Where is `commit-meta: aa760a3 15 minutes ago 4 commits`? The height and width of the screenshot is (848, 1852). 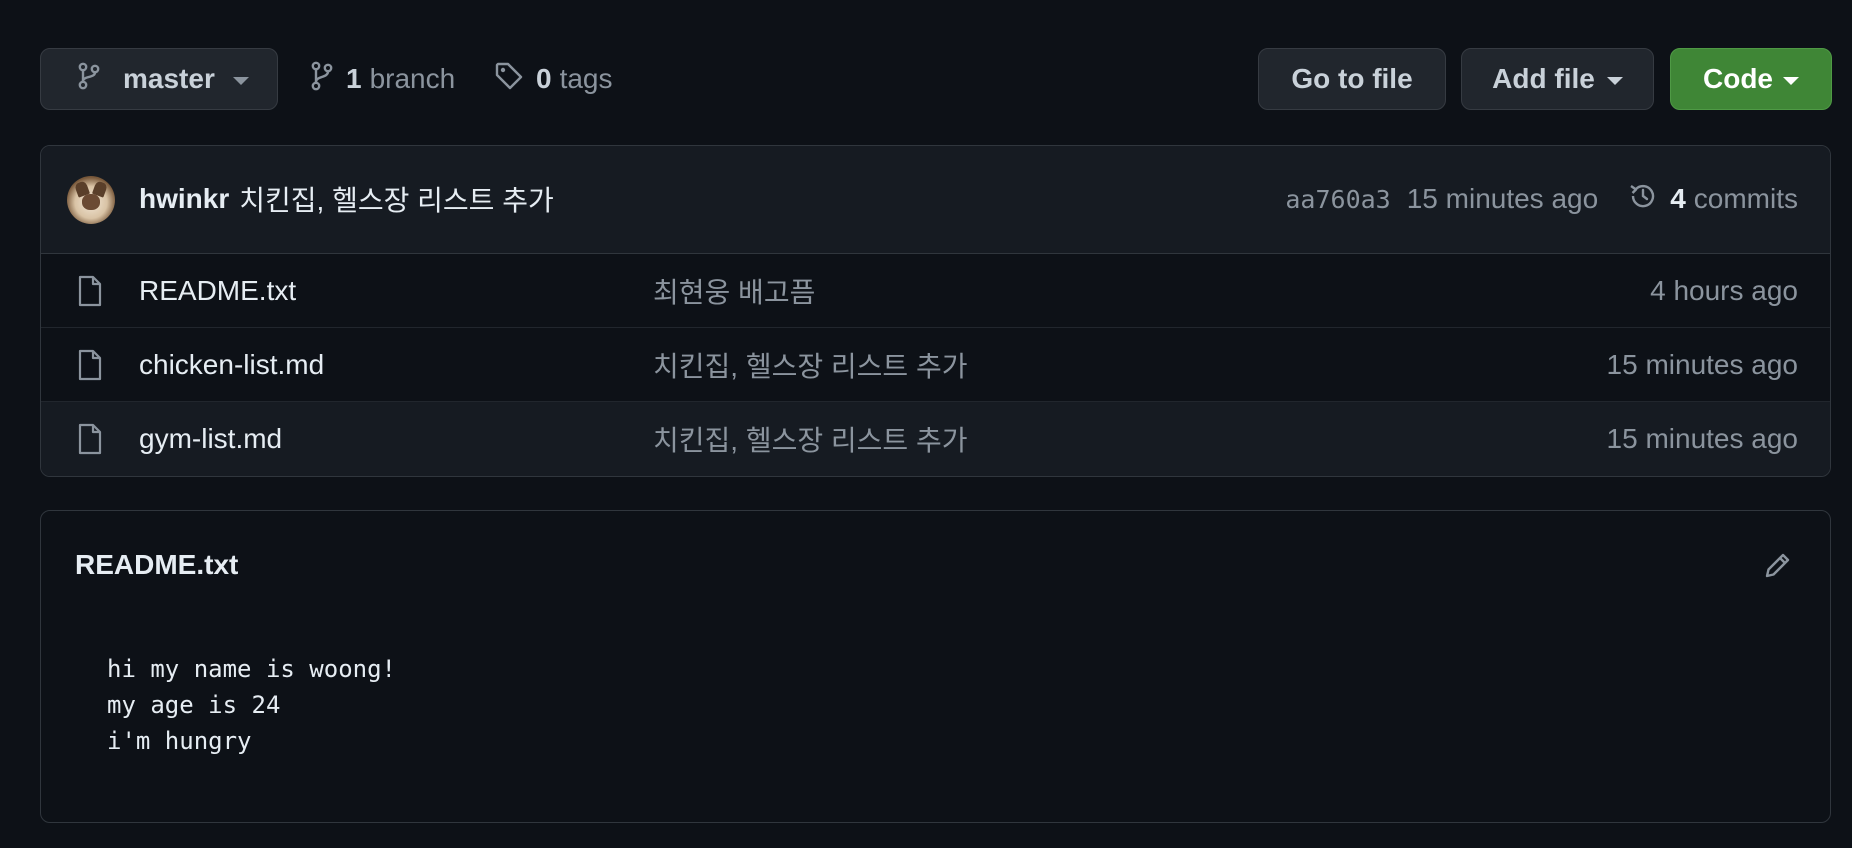
commit-meta: aa760a3 15 minutes ago 4 commits is located at coordinates (1541, 199).